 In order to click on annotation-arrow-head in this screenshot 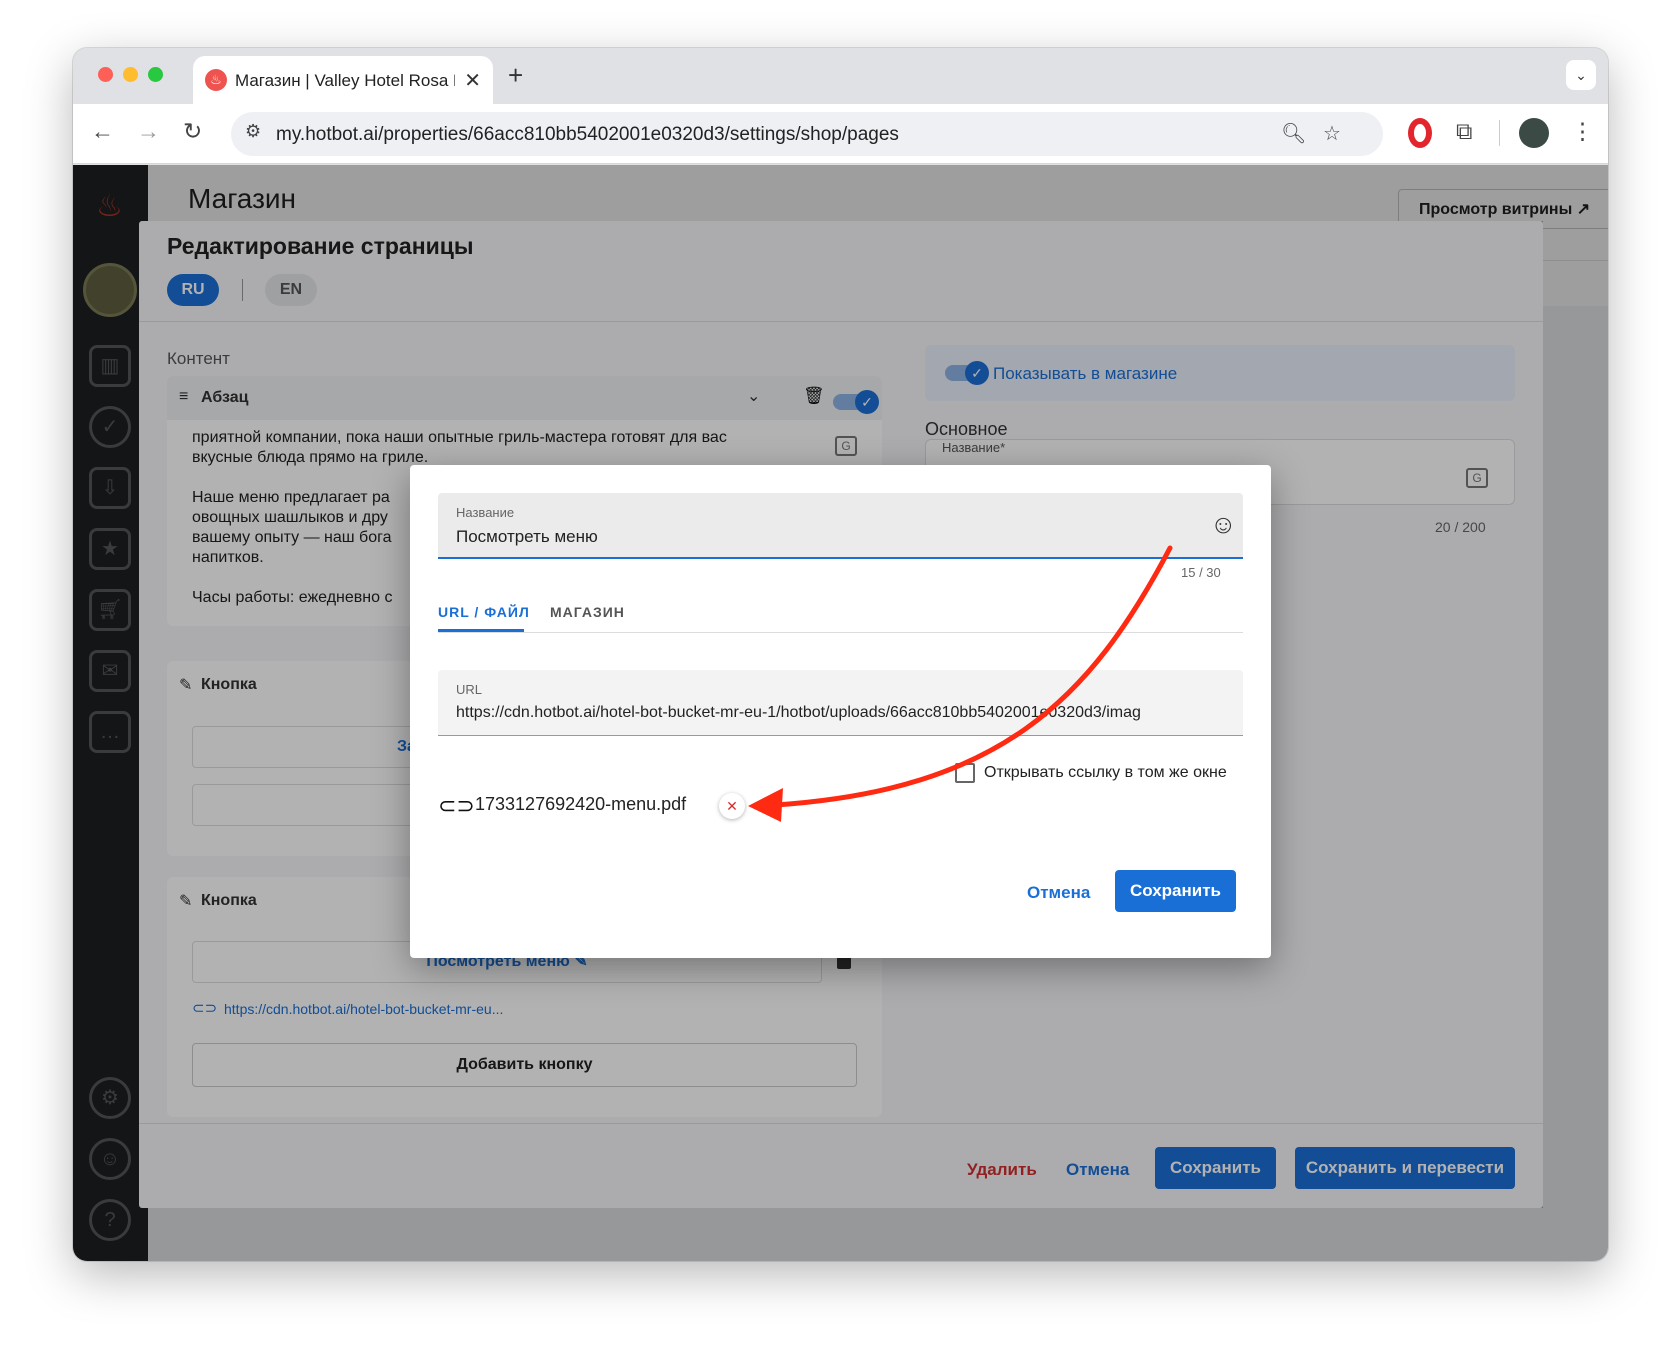, I will do `click(765, 805)`.